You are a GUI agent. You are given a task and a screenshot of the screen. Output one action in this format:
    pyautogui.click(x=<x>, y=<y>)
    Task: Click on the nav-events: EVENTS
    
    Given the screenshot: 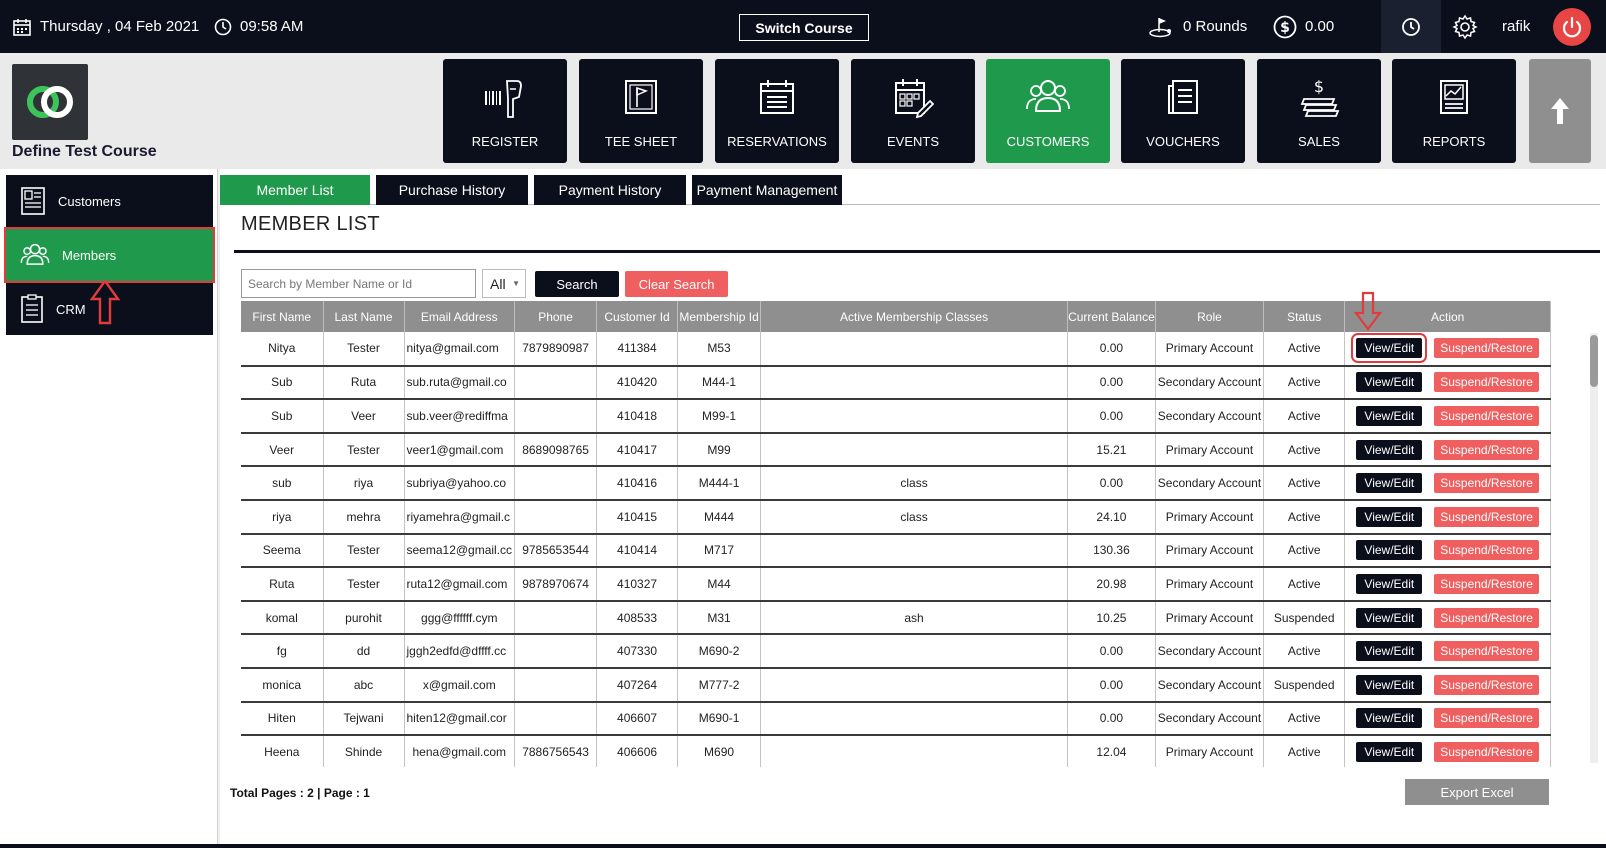 What is the action you would take?
    pyautogui.click(x=913, y=111)
    